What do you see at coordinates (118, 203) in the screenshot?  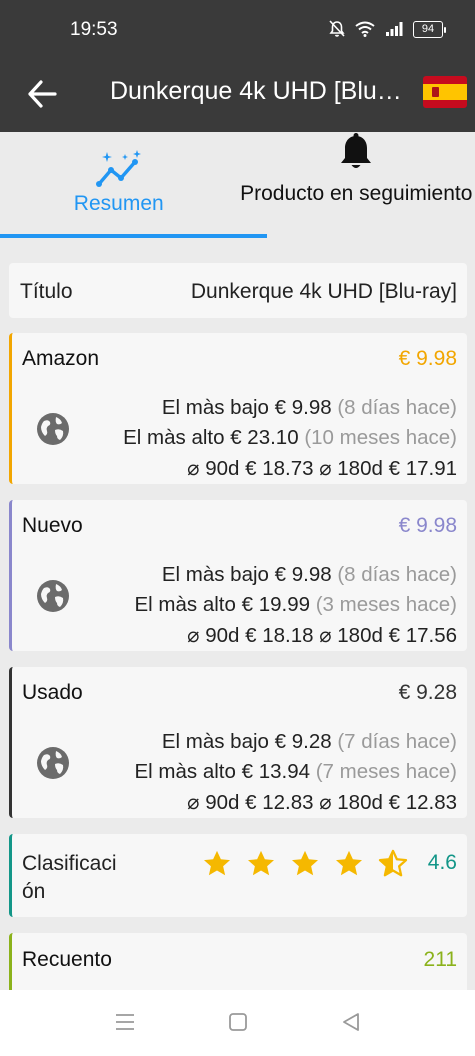 I see `tab-resumen-label: Resumen` at bounding box center [118, 203].